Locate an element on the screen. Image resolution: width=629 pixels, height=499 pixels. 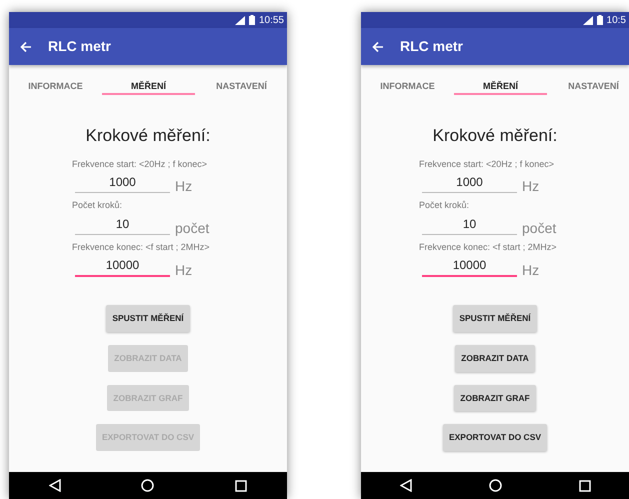
action-button: ZOBRAZIT GRAF is located at coordinates (495, 398).